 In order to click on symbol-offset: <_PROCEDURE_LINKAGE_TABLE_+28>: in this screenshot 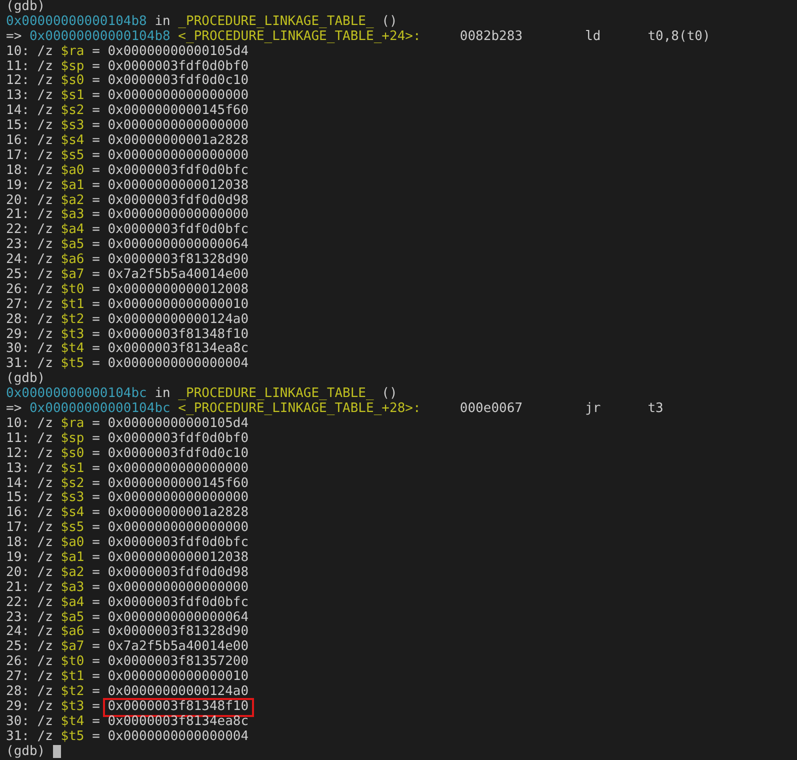, I will do `click(299, 408)`.